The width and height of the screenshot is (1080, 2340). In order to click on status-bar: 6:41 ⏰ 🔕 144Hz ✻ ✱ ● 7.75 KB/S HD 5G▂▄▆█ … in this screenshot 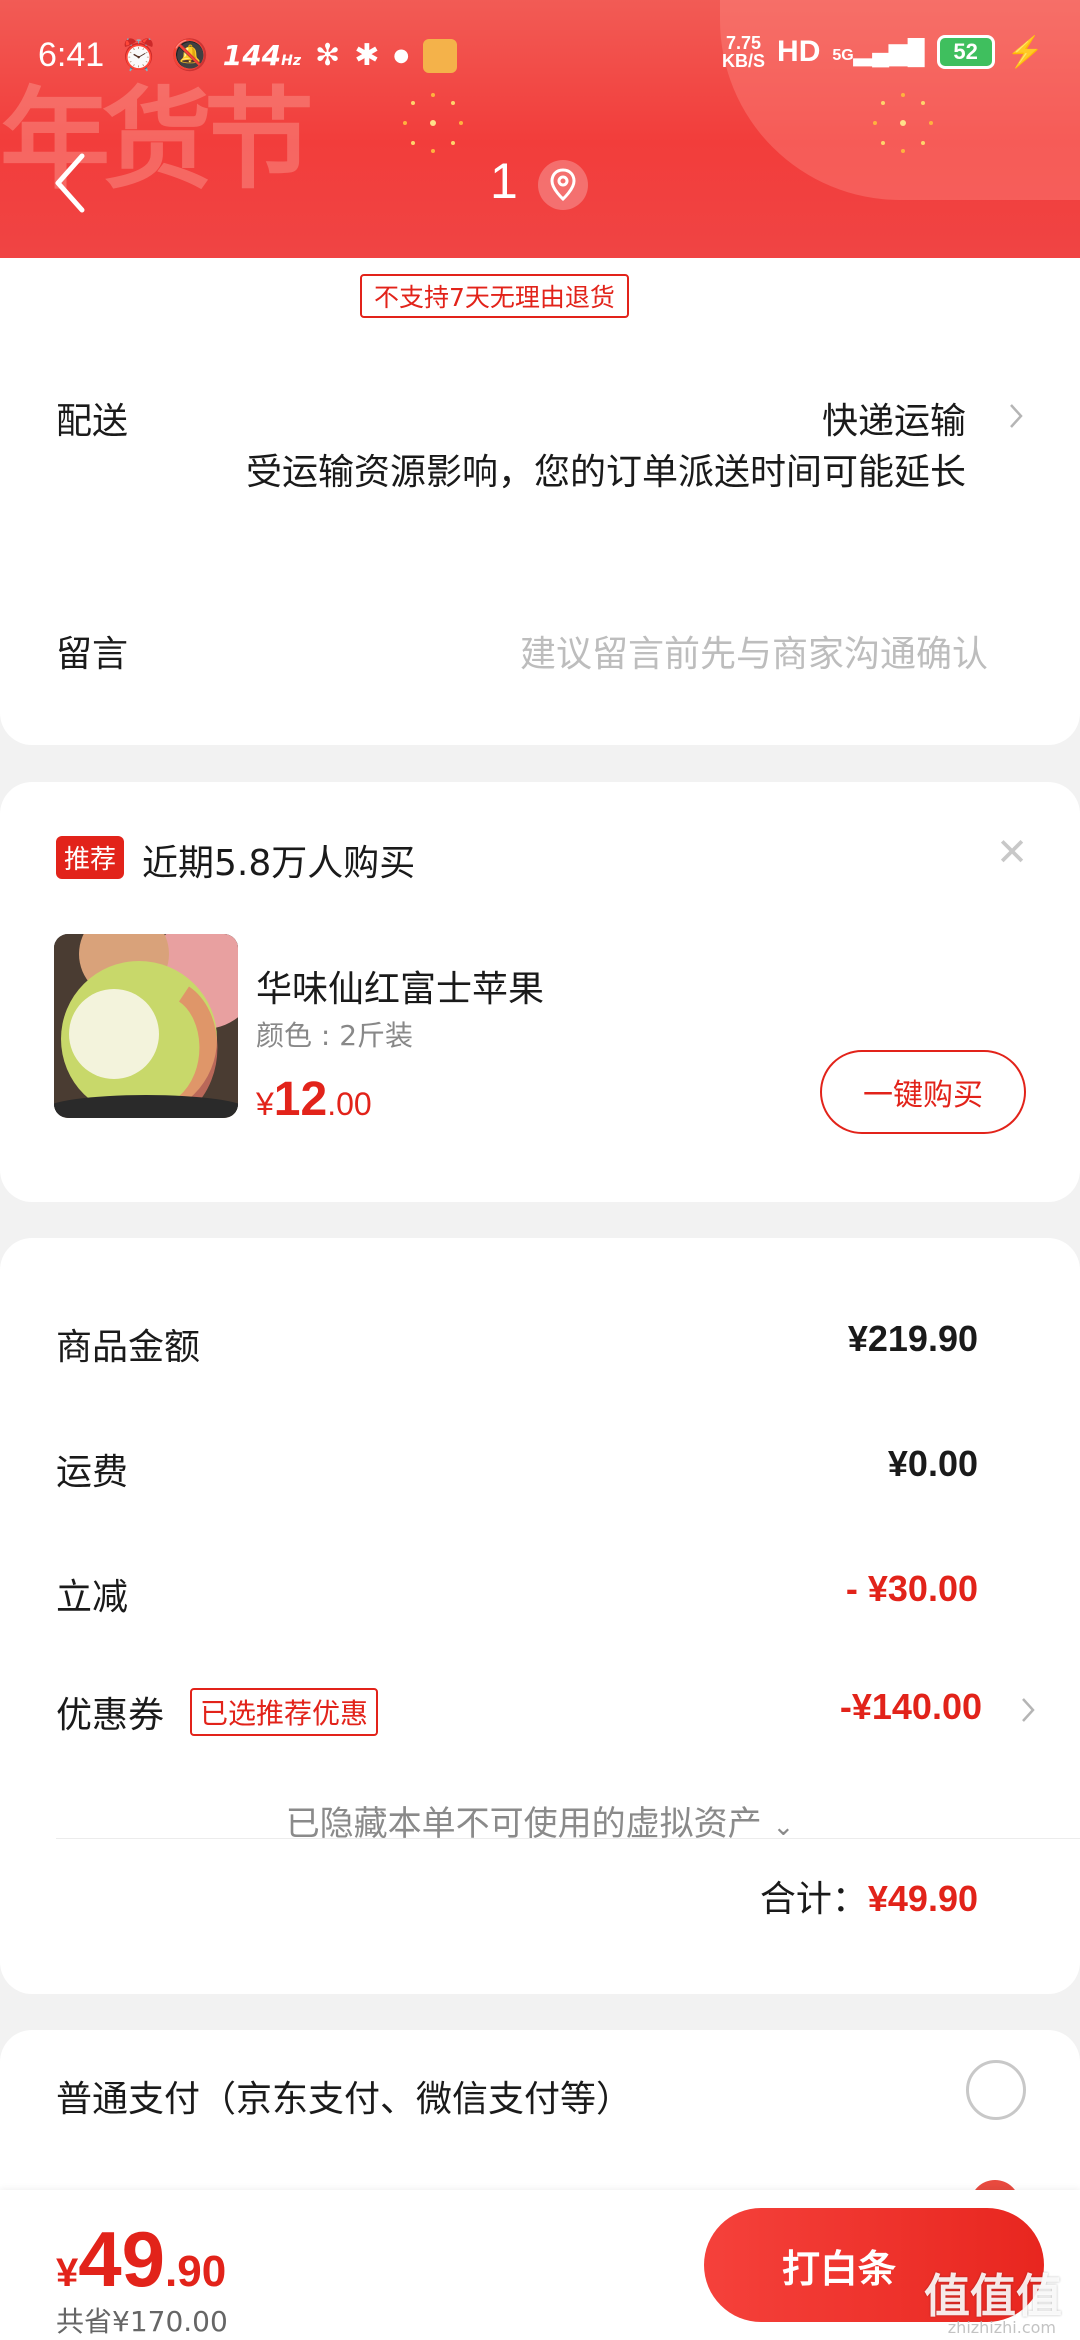, I will do `click(540, 55)`.